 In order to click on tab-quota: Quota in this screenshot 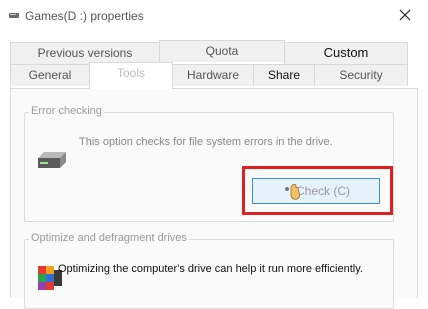, I will do `click(222, 51)`.